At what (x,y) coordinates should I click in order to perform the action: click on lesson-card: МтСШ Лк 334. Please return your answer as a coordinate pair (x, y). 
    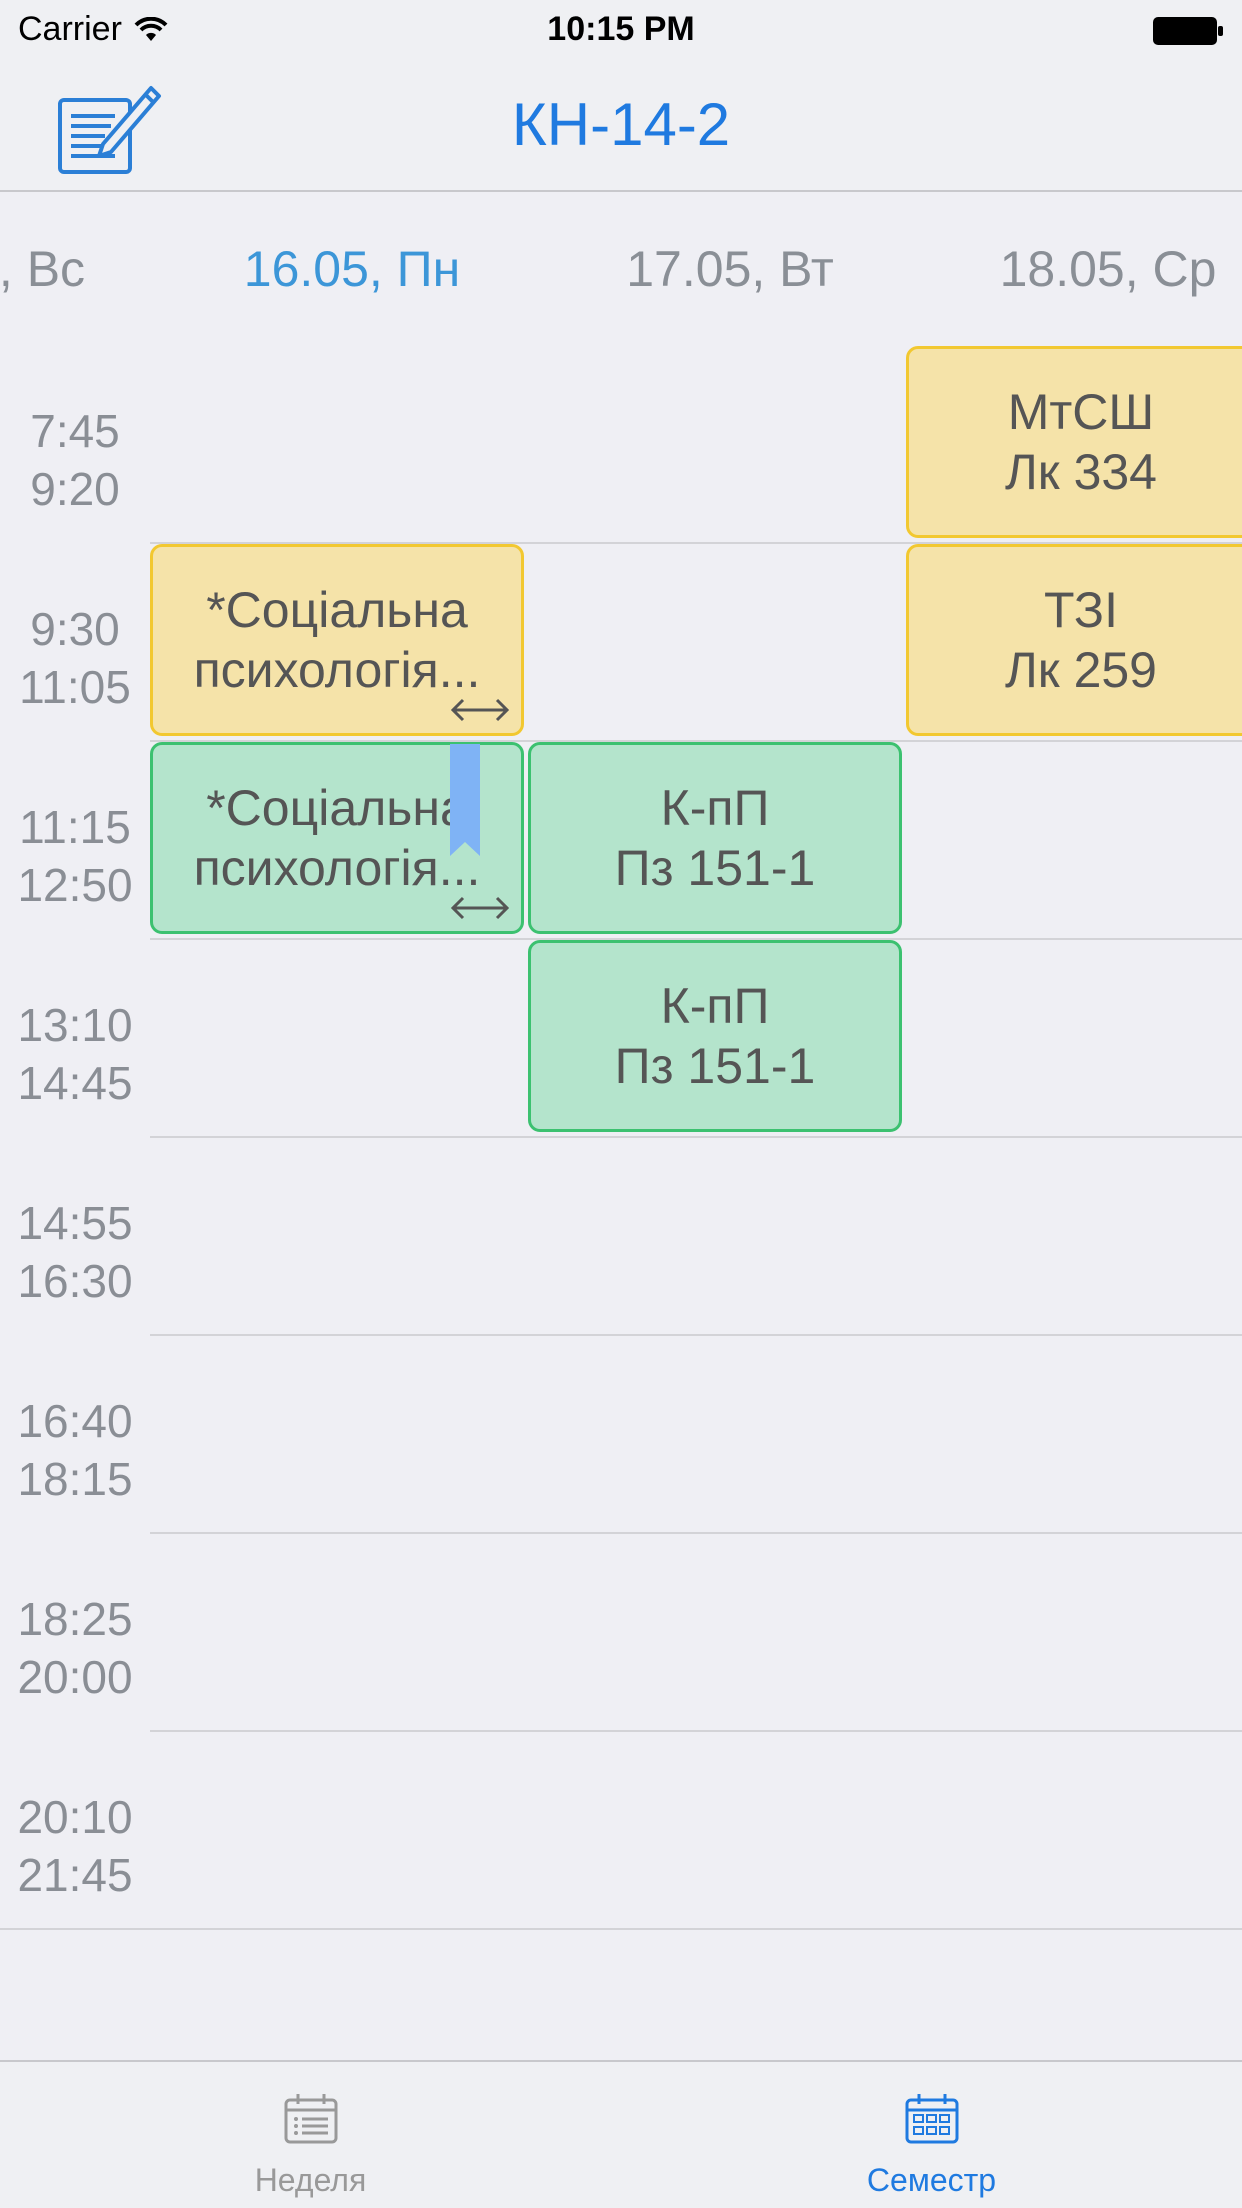
    Looking at the image, I should click on (1074, 442).